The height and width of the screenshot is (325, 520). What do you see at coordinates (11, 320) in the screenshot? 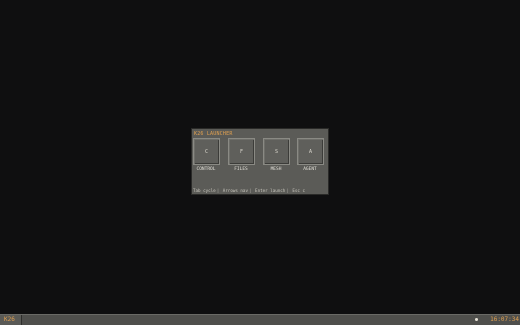
I see `taskbar-logo-button: K26` at bounding box center [11, 320].